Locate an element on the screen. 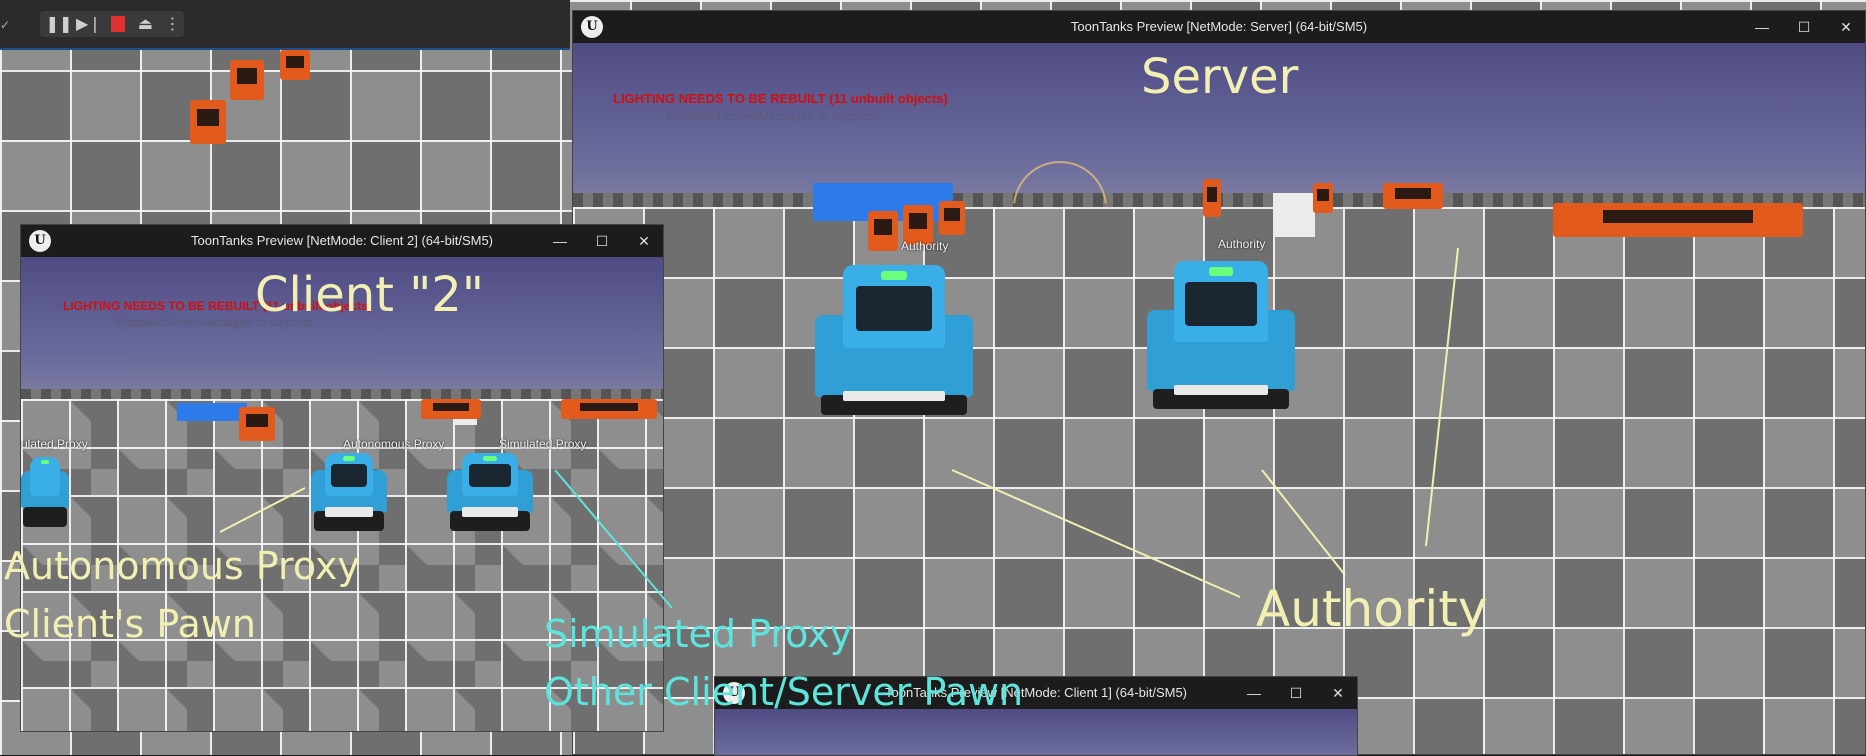 The width and height of the screenshot is (1866, 756). other-pawn-annotation: Other Client/Server Pawn is located at coordinates (784, 692).